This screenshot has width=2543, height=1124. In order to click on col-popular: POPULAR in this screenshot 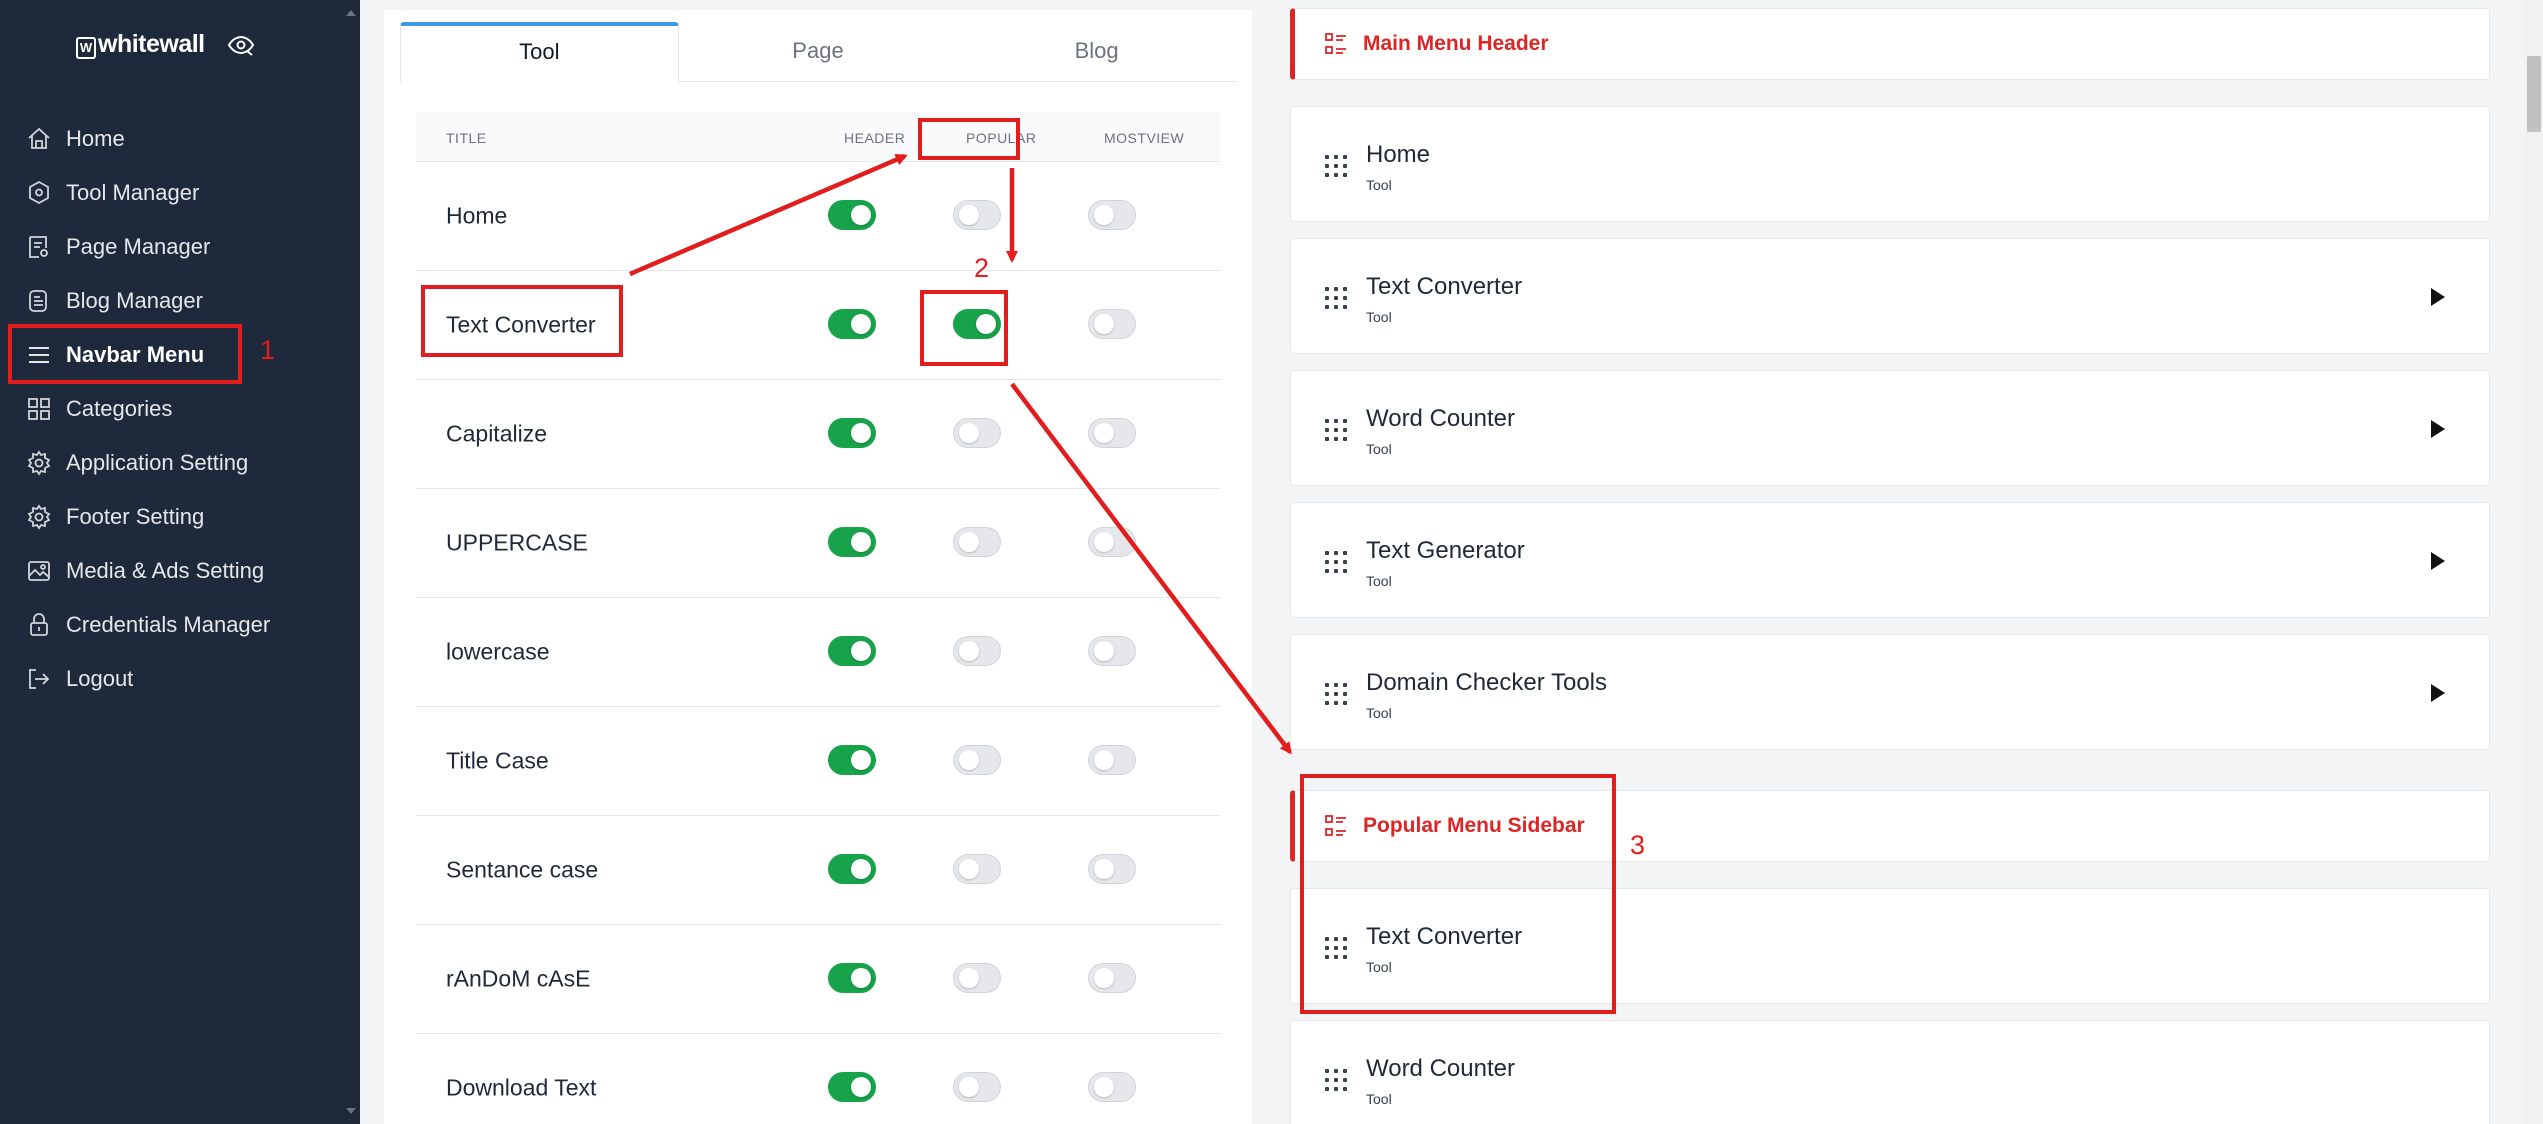, I will do `click(1001, 138)`.